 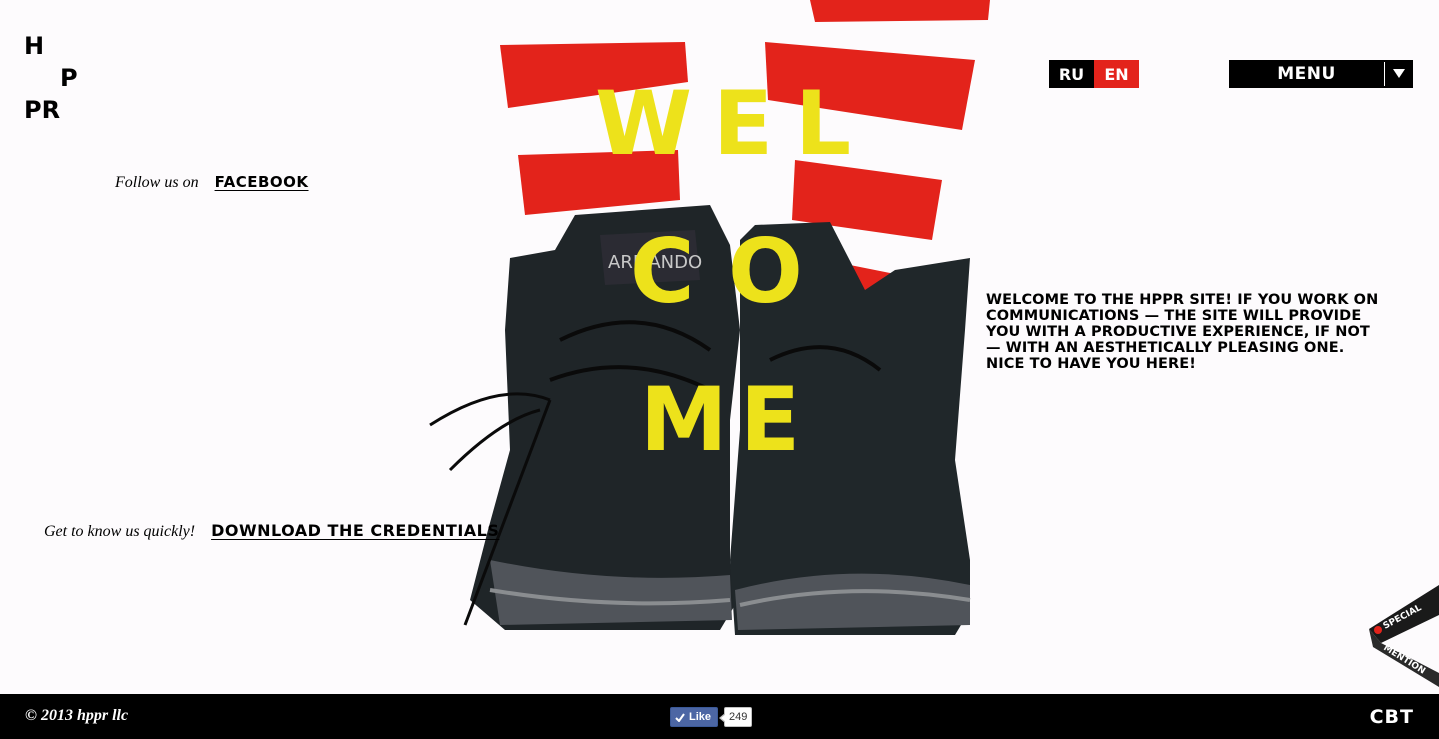 I want to click on language-switch: RU EN, so click(x=1094, y=74).